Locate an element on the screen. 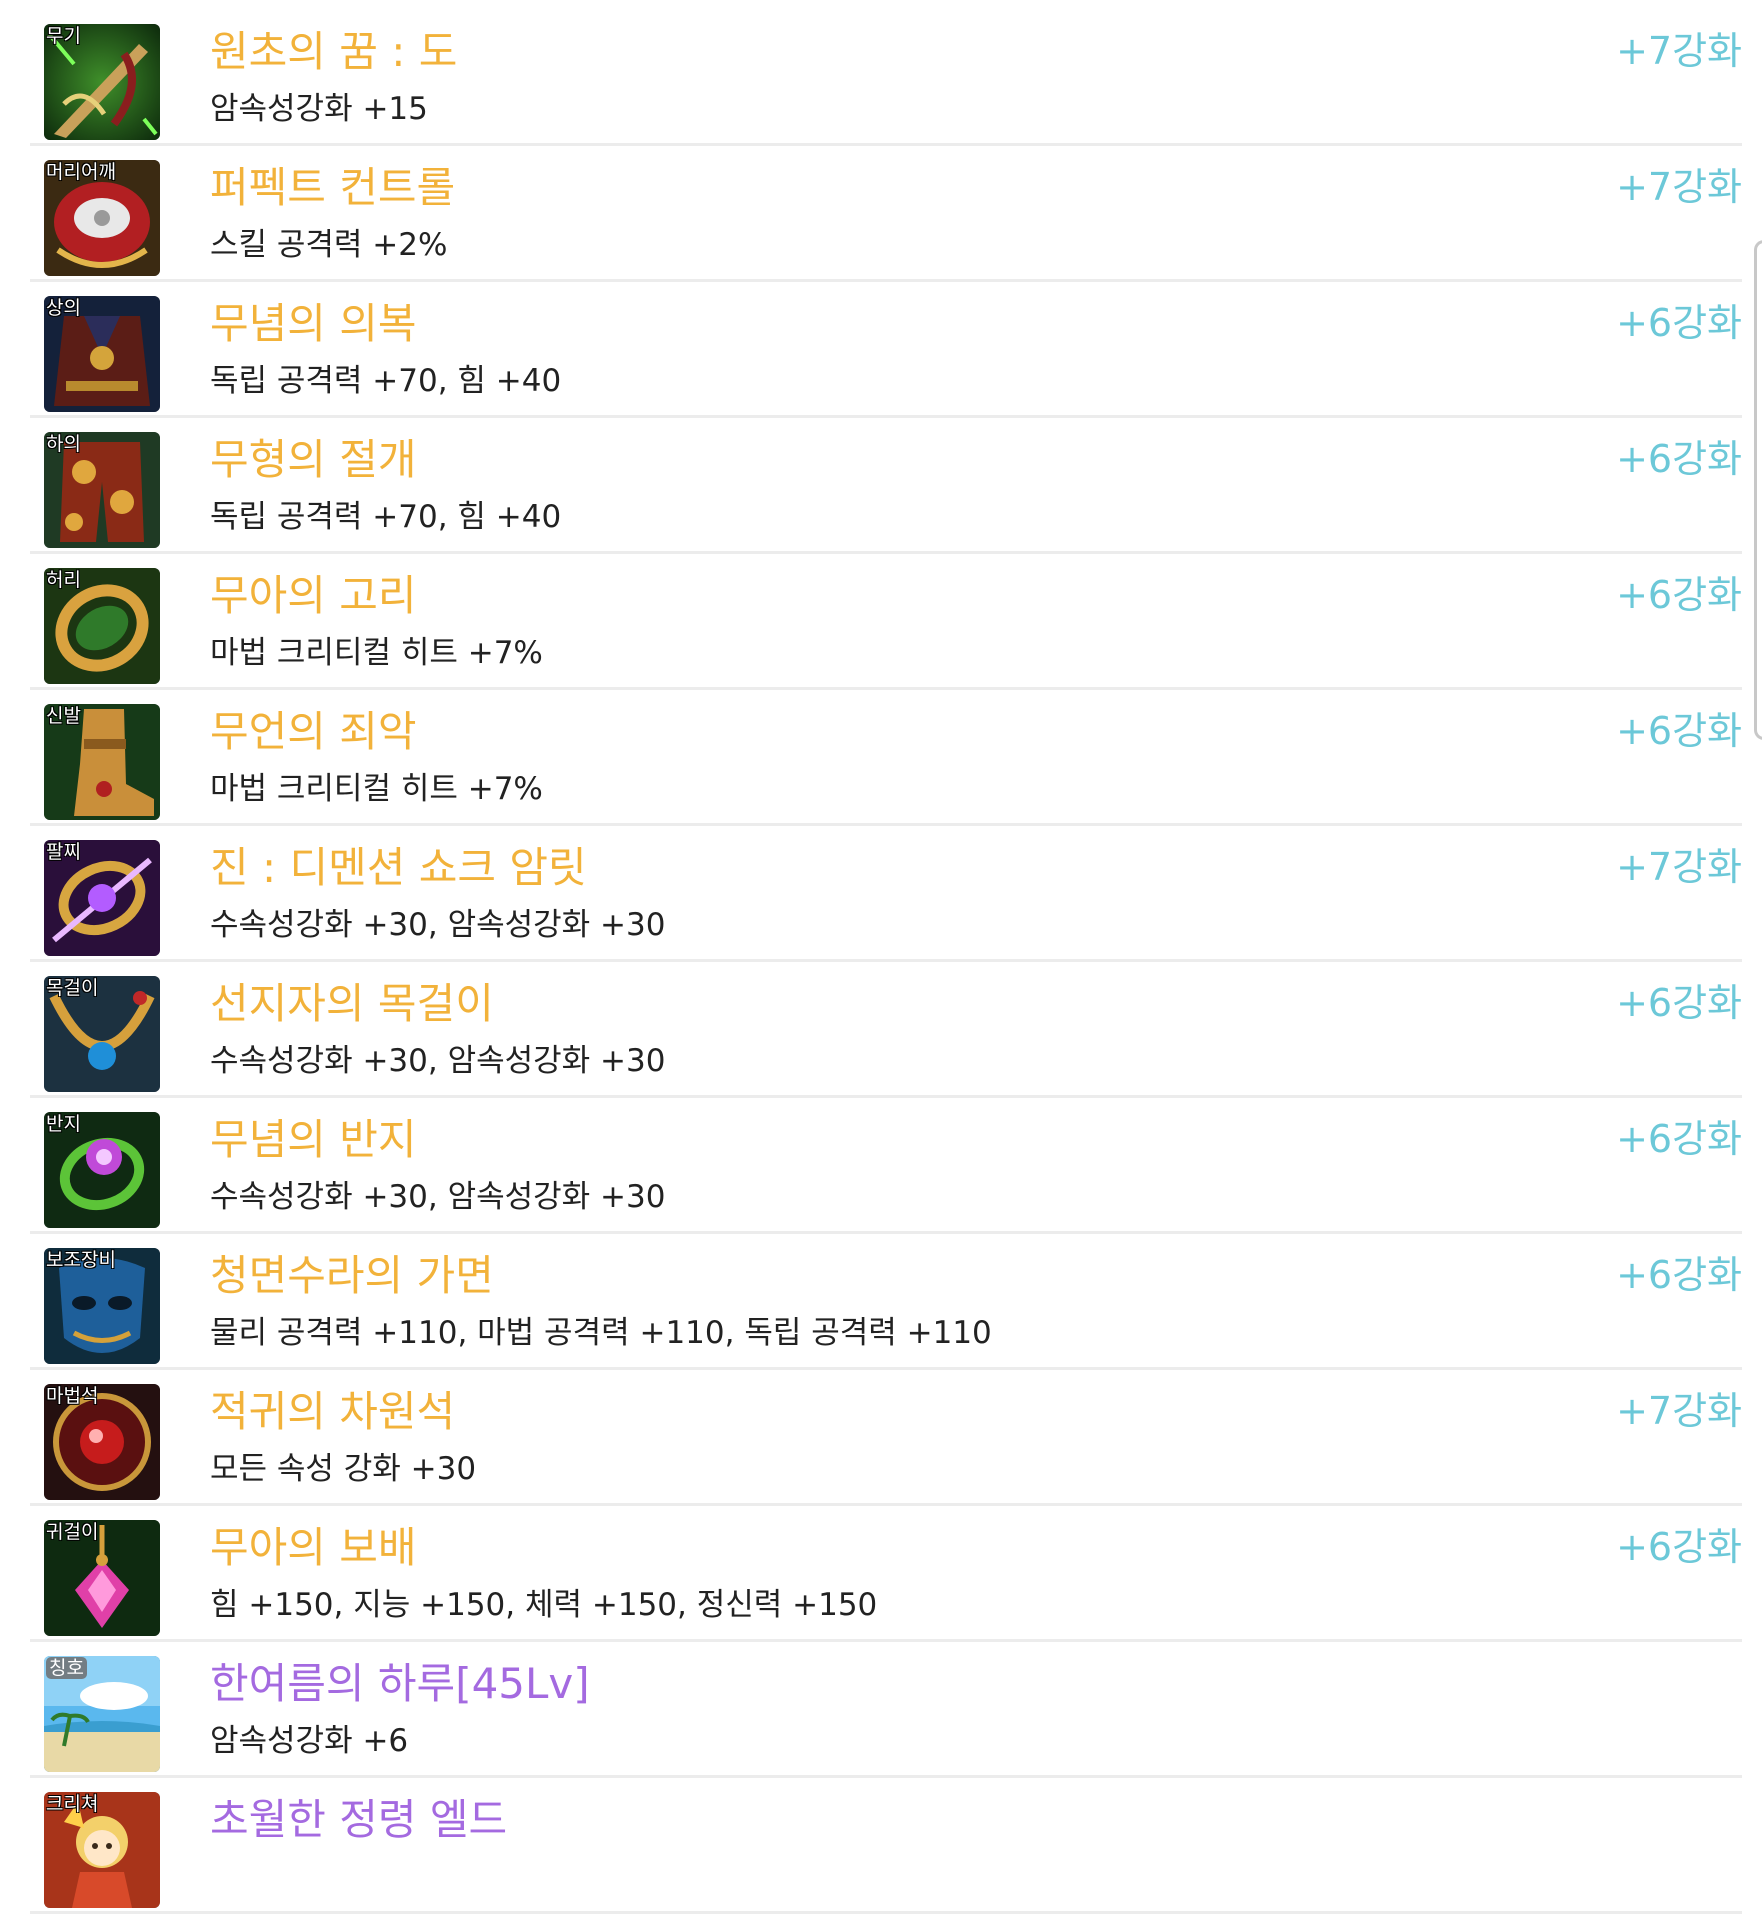 The width and height of the screenshot is (1762, 1914). slot-label: 마법석 is located at coordinates (72, 1396).